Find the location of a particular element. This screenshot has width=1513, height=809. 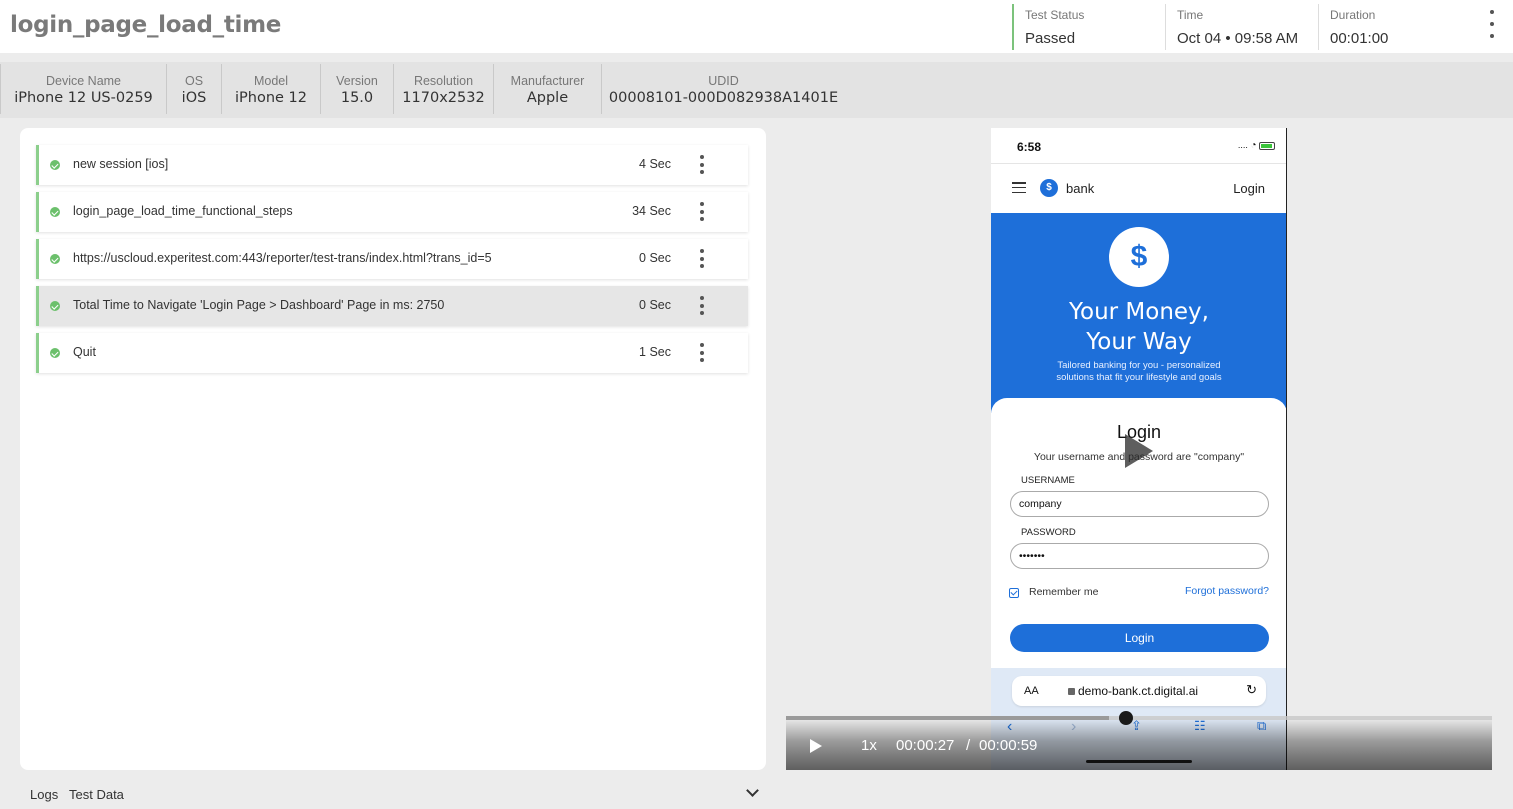

test-duration-value: 00:01:00 is located at coordinates (1359, 38).